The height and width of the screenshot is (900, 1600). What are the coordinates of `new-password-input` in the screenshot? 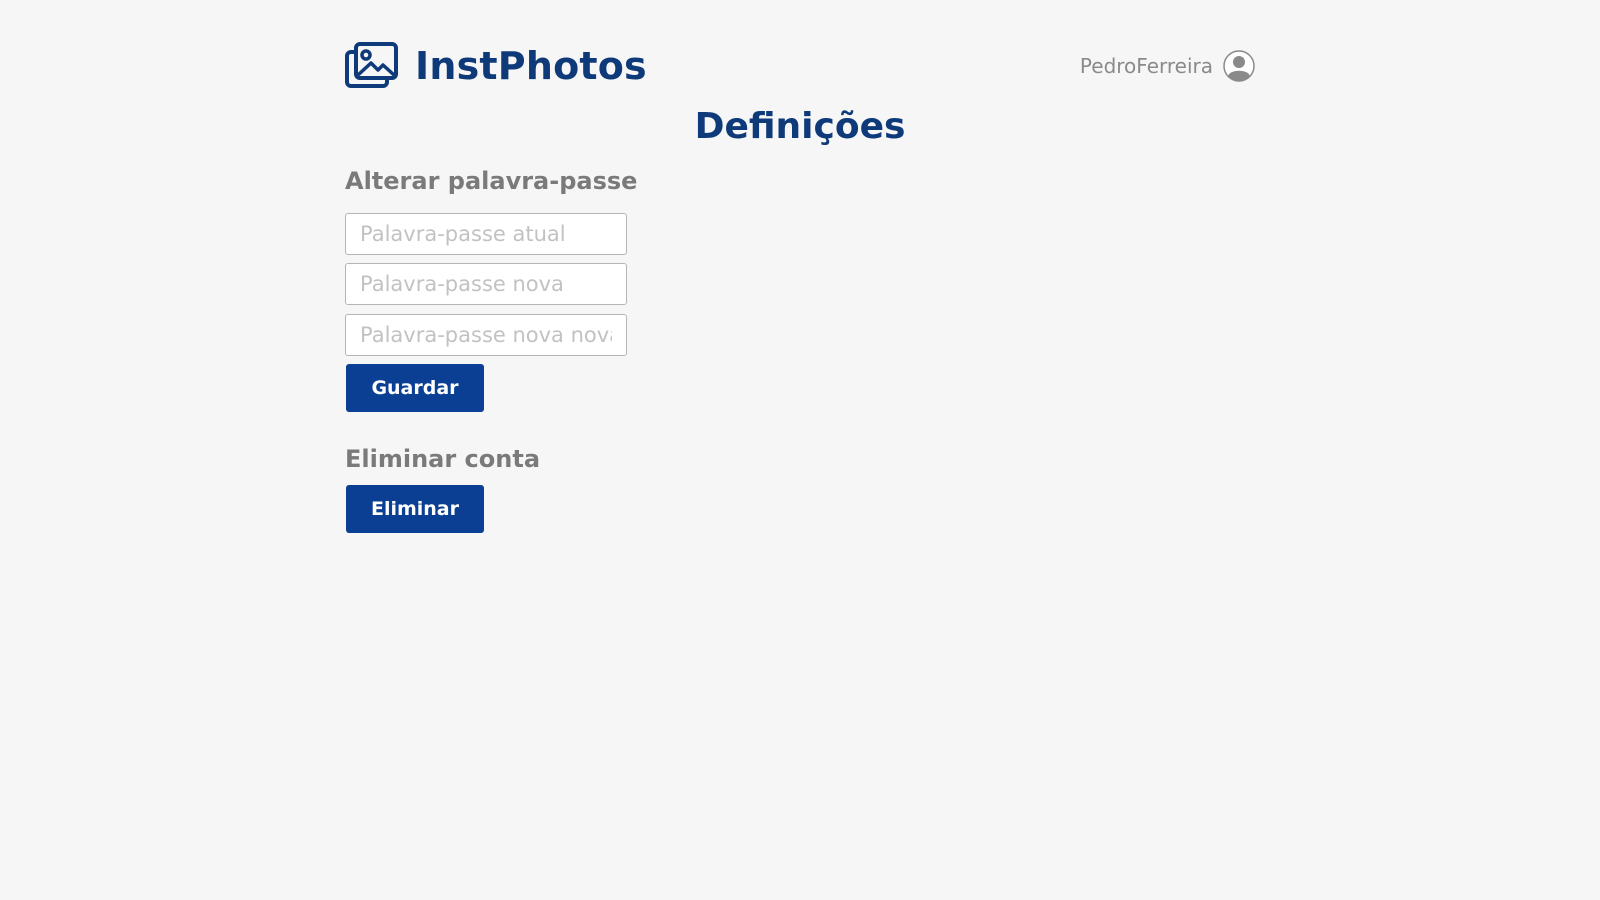 It's located at (486, 284).